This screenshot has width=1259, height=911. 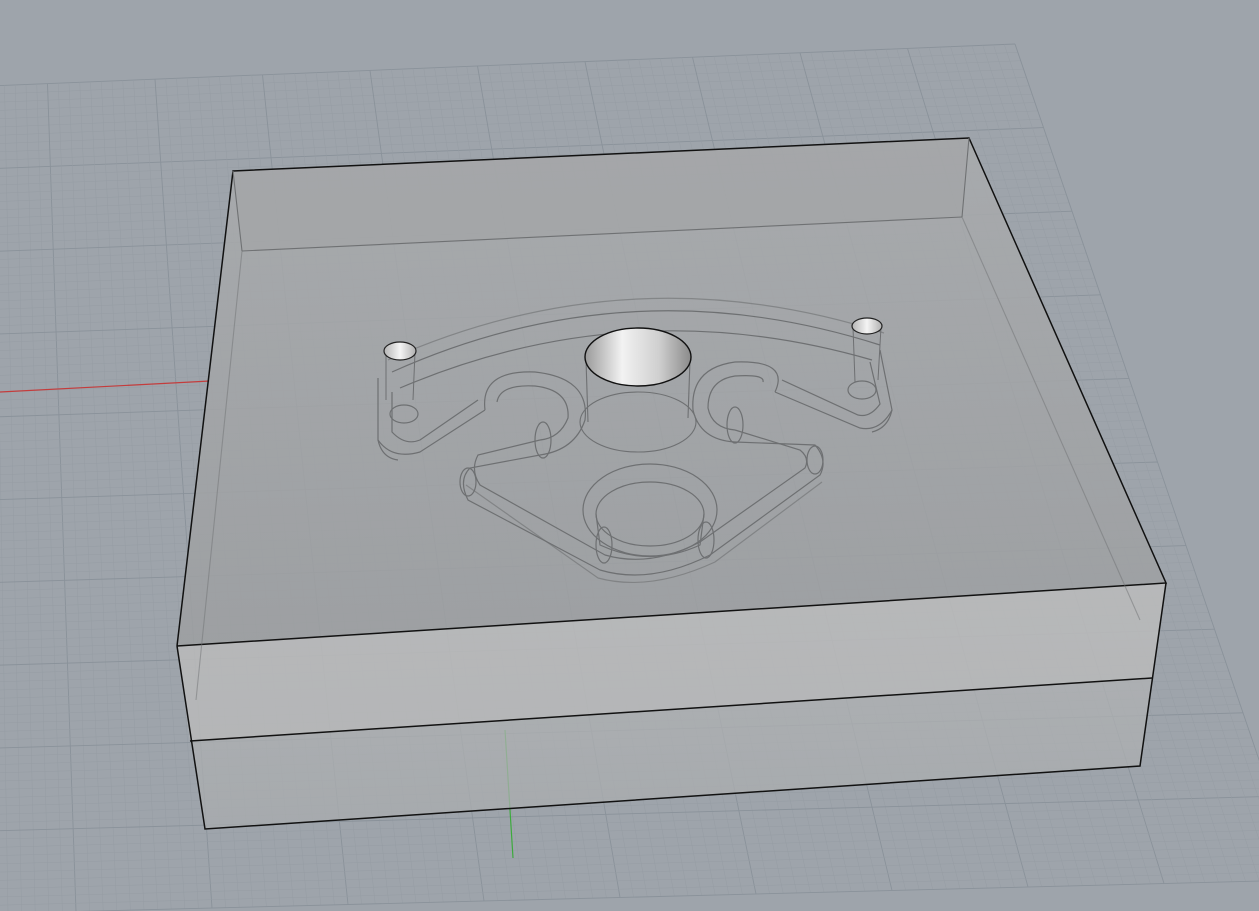 I want to click on sprue-top-face, so click(x=638, y=357).